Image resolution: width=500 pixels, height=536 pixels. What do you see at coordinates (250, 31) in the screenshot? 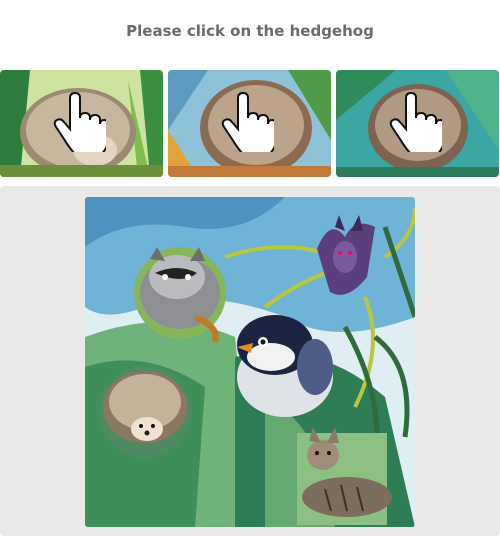
I see `captcha-instruction: Please click on the hedgehog` at bounding box center [250, 31].